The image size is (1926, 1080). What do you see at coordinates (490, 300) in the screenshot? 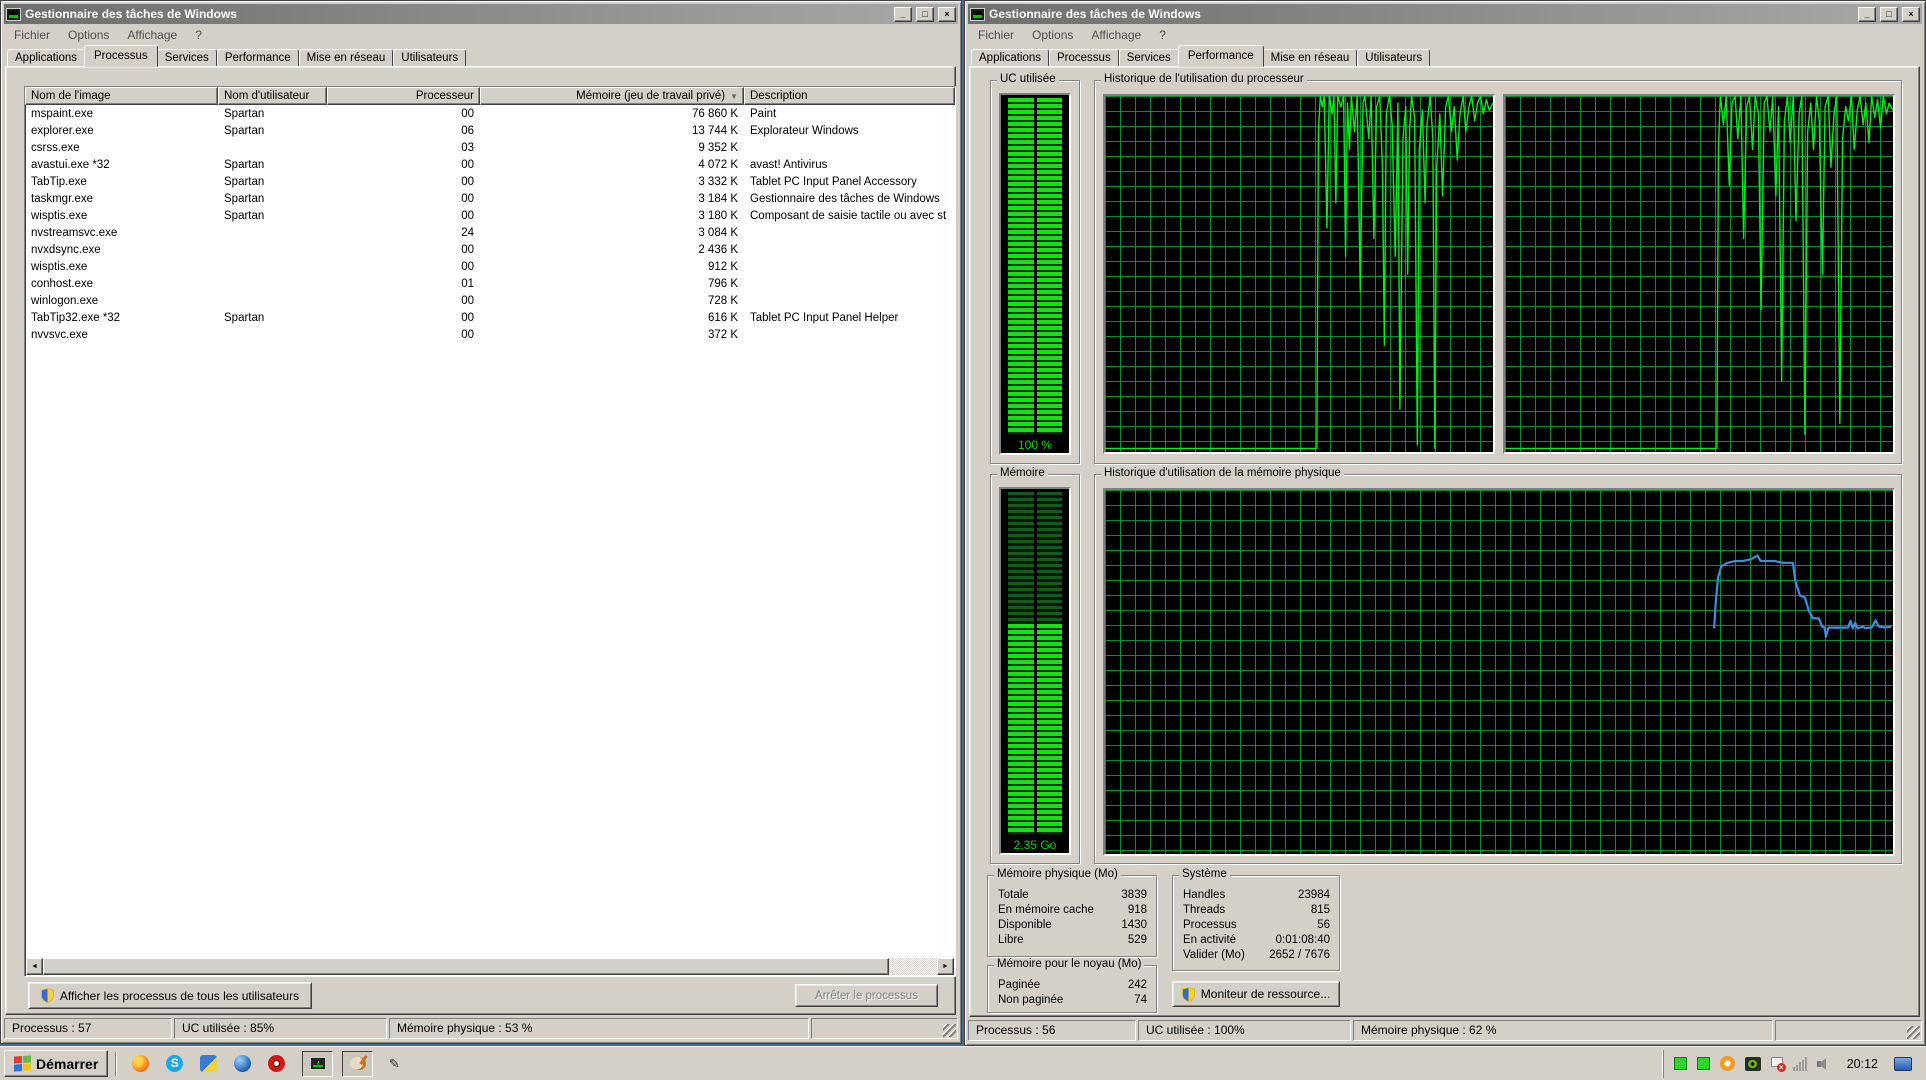
I see `table-row: winlogon.exe 00 728 K` at bounding box center [490, 300].